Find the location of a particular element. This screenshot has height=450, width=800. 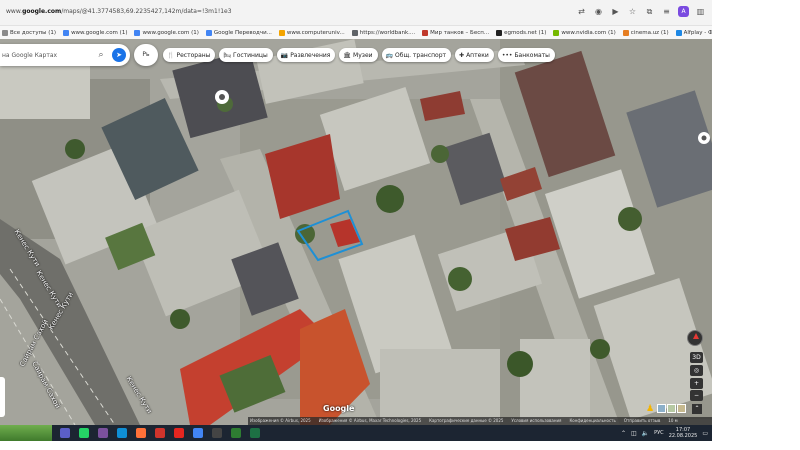

volume-icon: 🔈 is located at coordinates (645, 433).